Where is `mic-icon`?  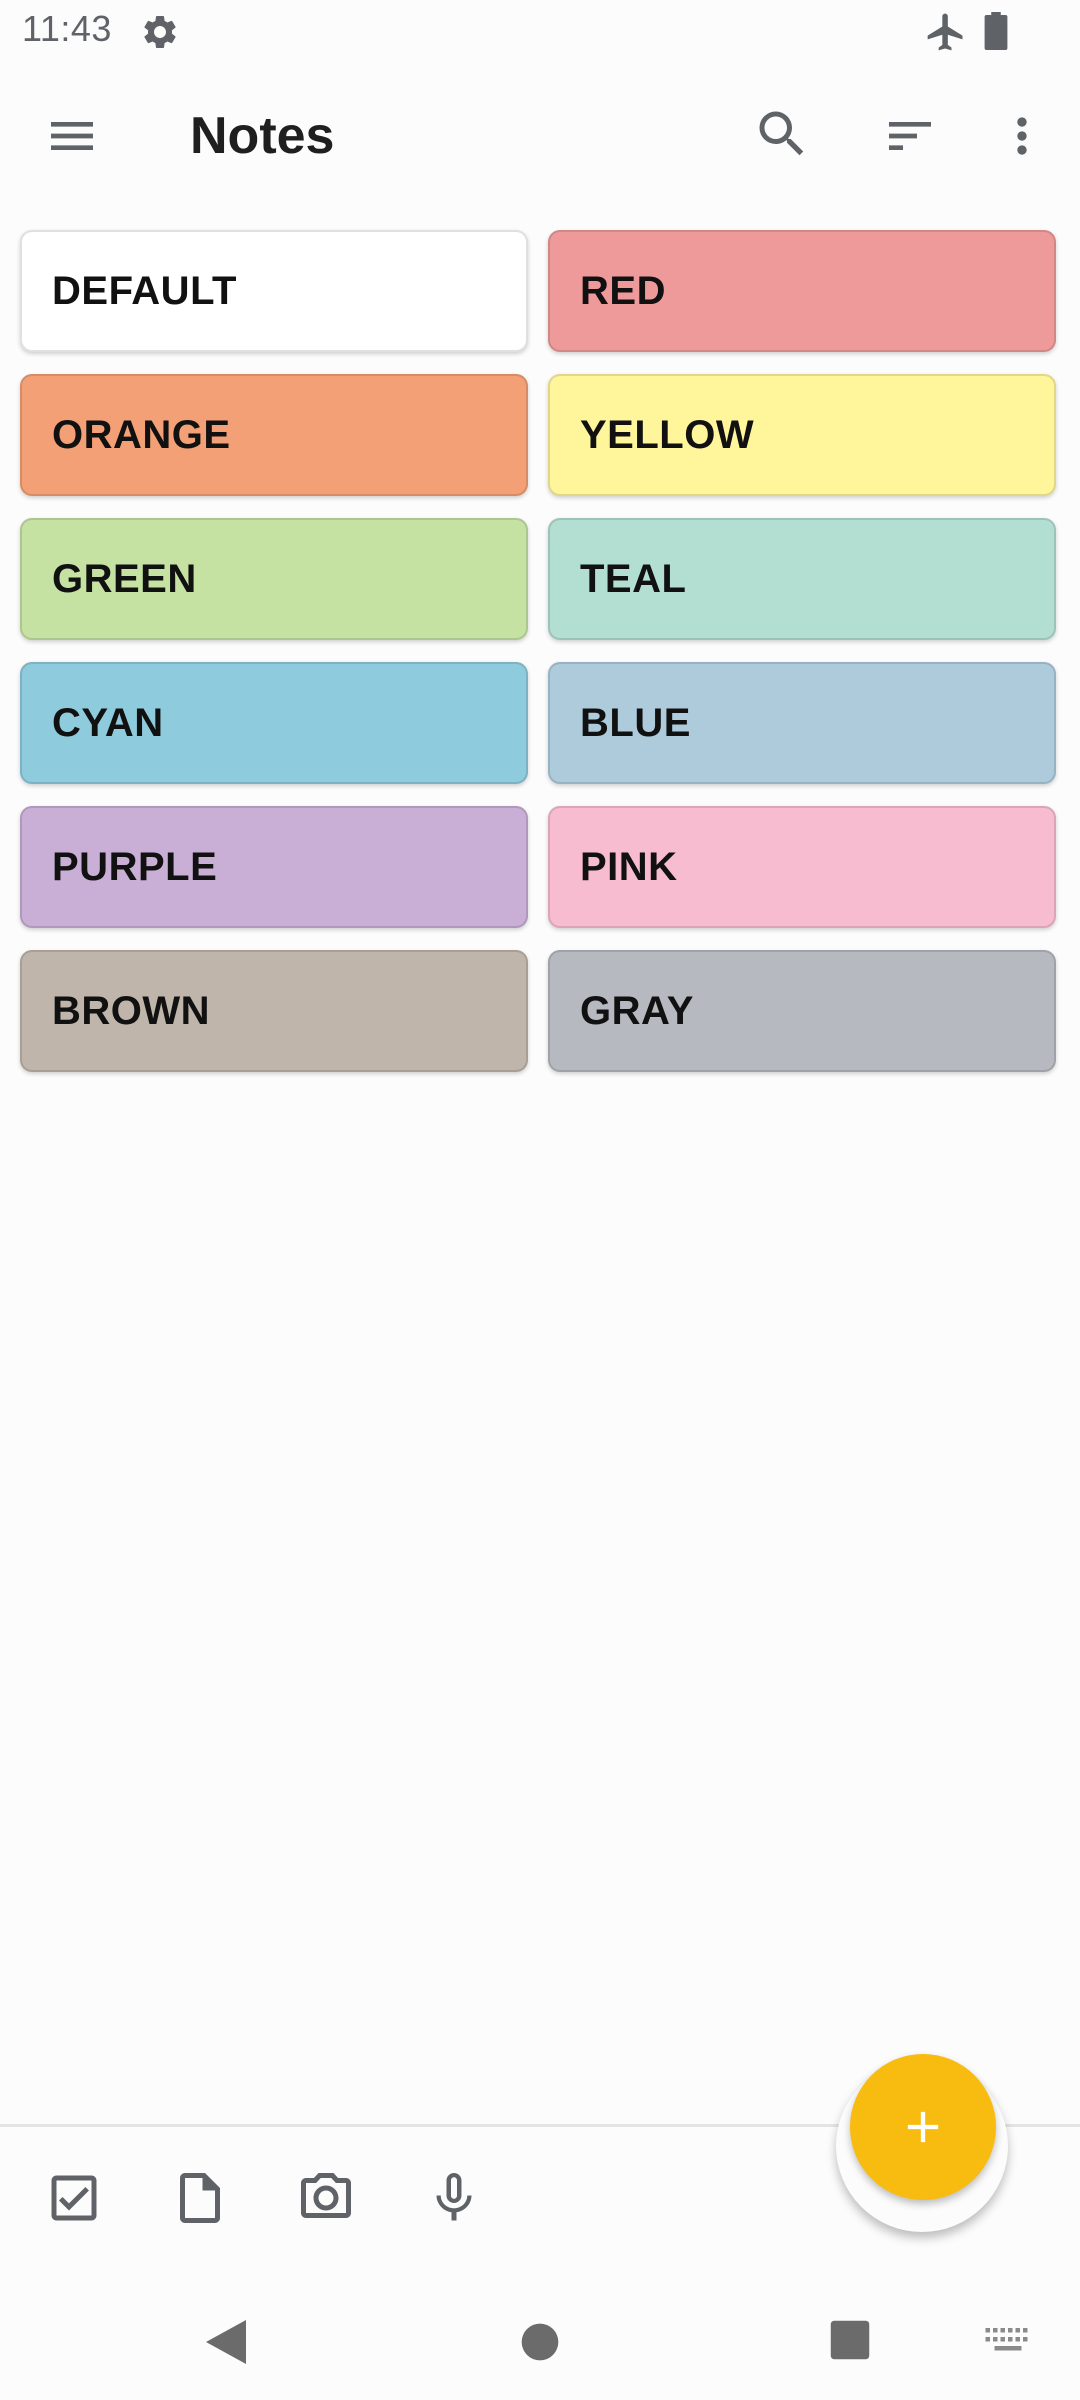 mic-icon is located at coordinates (454, 2197).